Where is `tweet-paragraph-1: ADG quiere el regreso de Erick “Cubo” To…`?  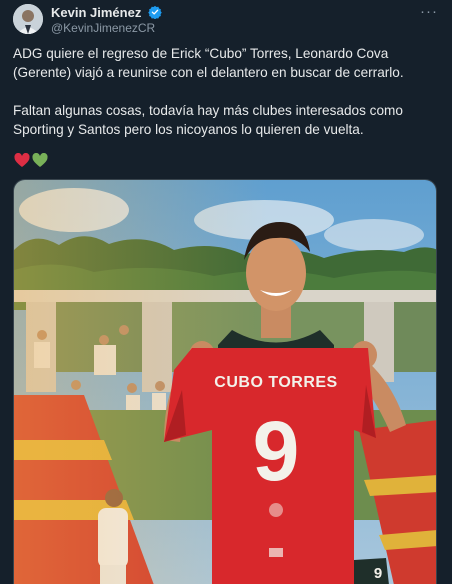
tweet-paragraph-1: ADG quiere el regreso de Erick “Cubo” To… is located at coordinates (208, 63).